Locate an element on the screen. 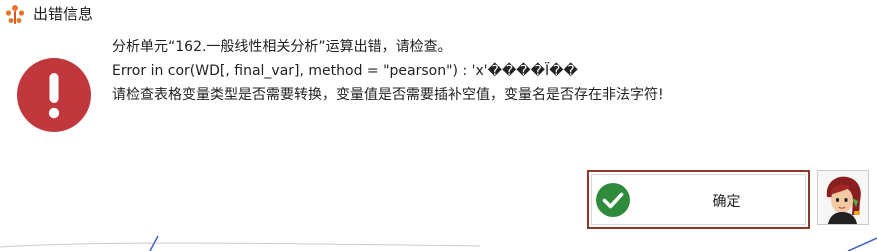 This screenshot has height=251, width=877. error-message-summary: 分析单元“162.一般线性相关分析”运算出错，请检查。 is located at coordinates (282, 47).